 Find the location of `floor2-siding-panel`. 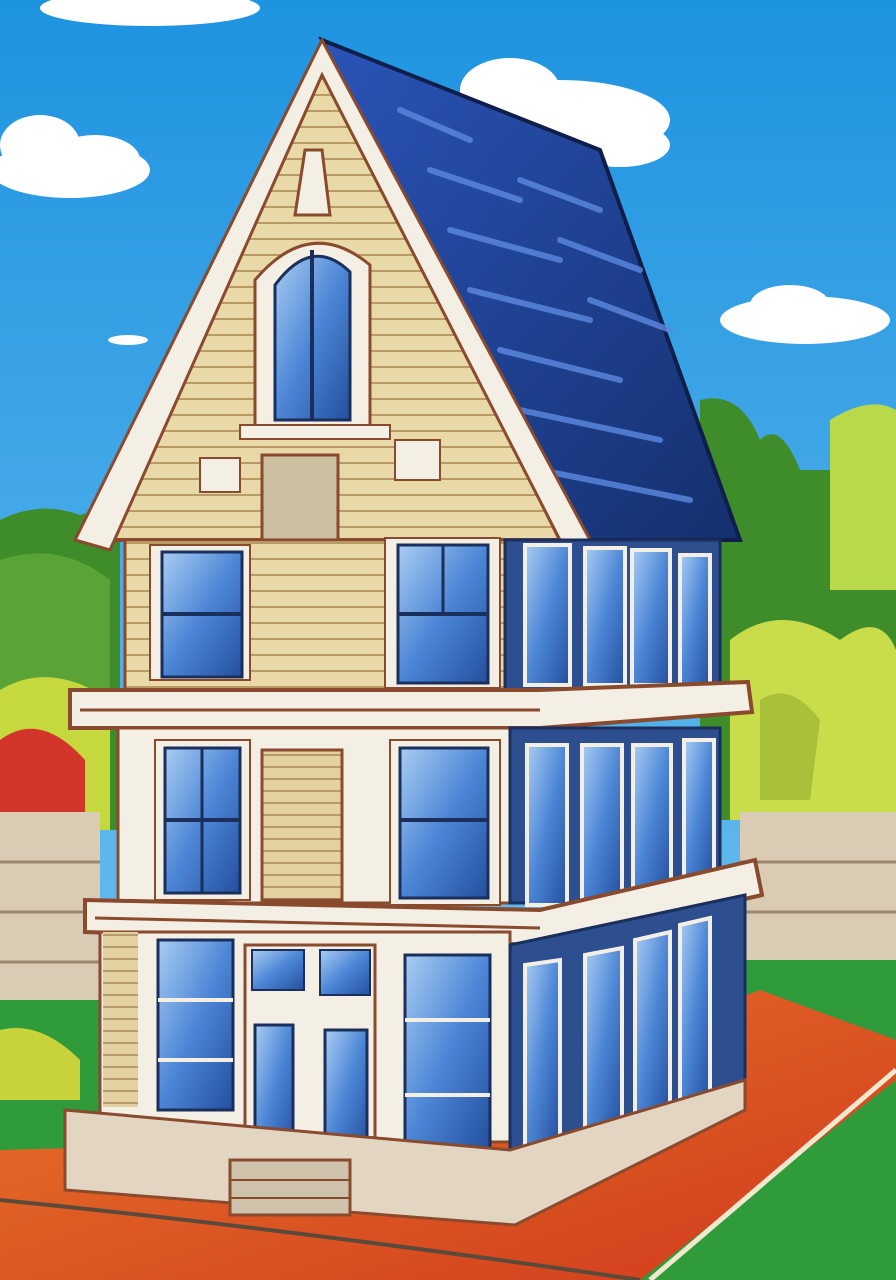

floor2-siding-panel is located at coordinates (302, 825).